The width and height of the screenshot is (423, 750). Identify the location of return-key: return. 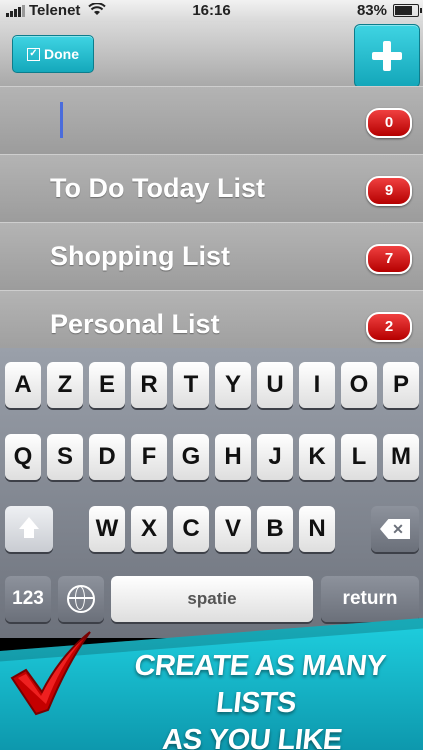
(370, 599).